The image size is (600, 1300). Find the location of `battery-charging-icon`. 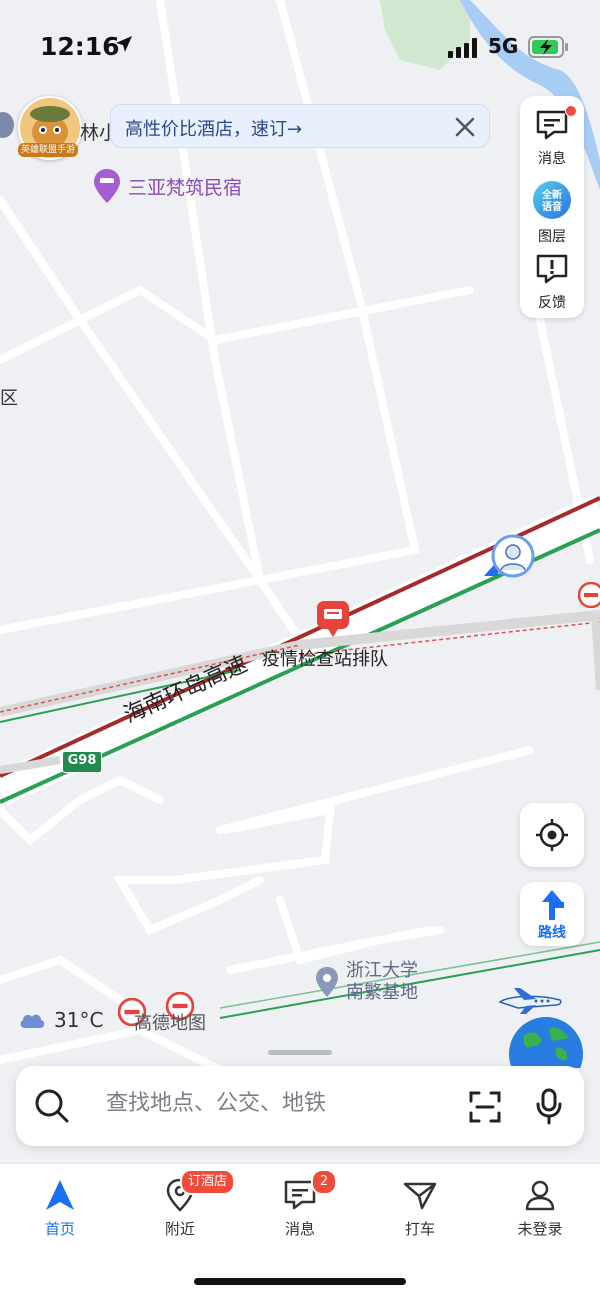

battery-charging-icon is located at coordinates (548, 47).